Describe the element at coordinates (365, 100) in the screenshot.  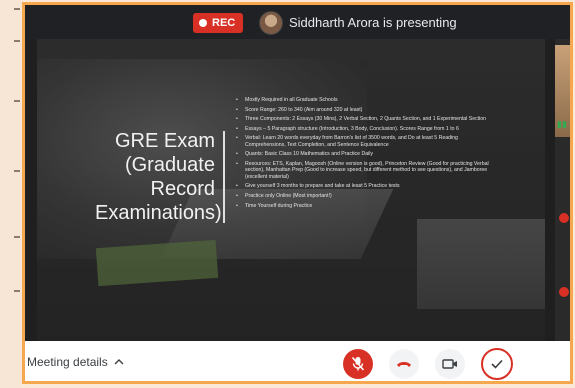
I see `slide-bullet: Mostly Required in all Graduate Schools` at that location.